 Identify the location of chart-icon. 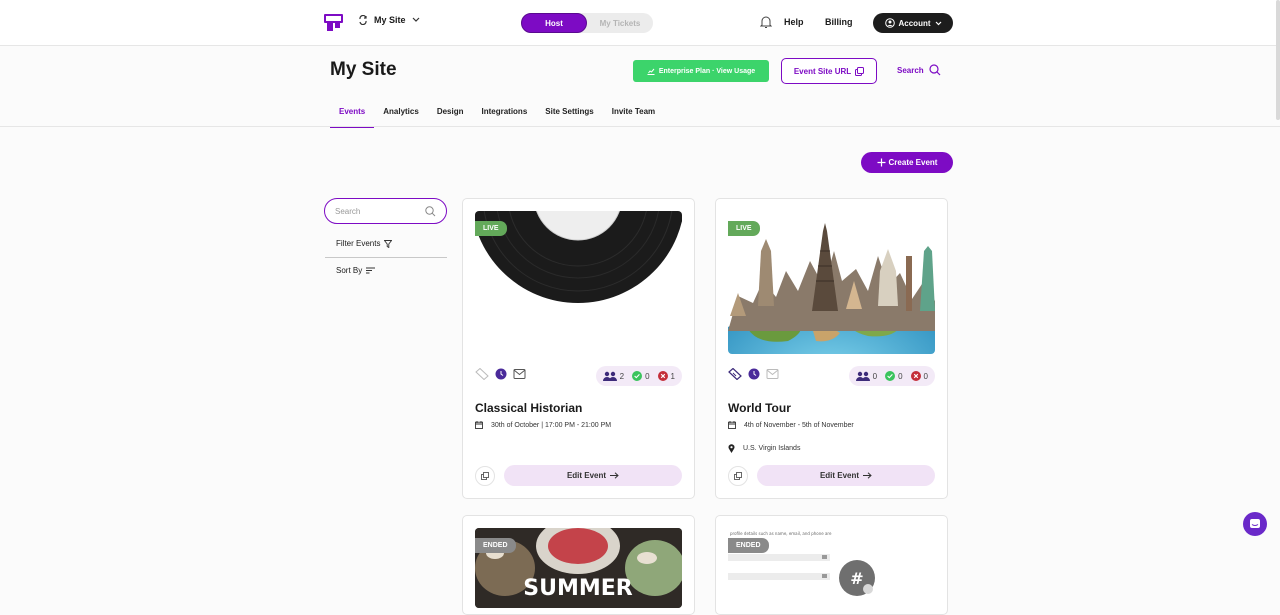
(651, 71).